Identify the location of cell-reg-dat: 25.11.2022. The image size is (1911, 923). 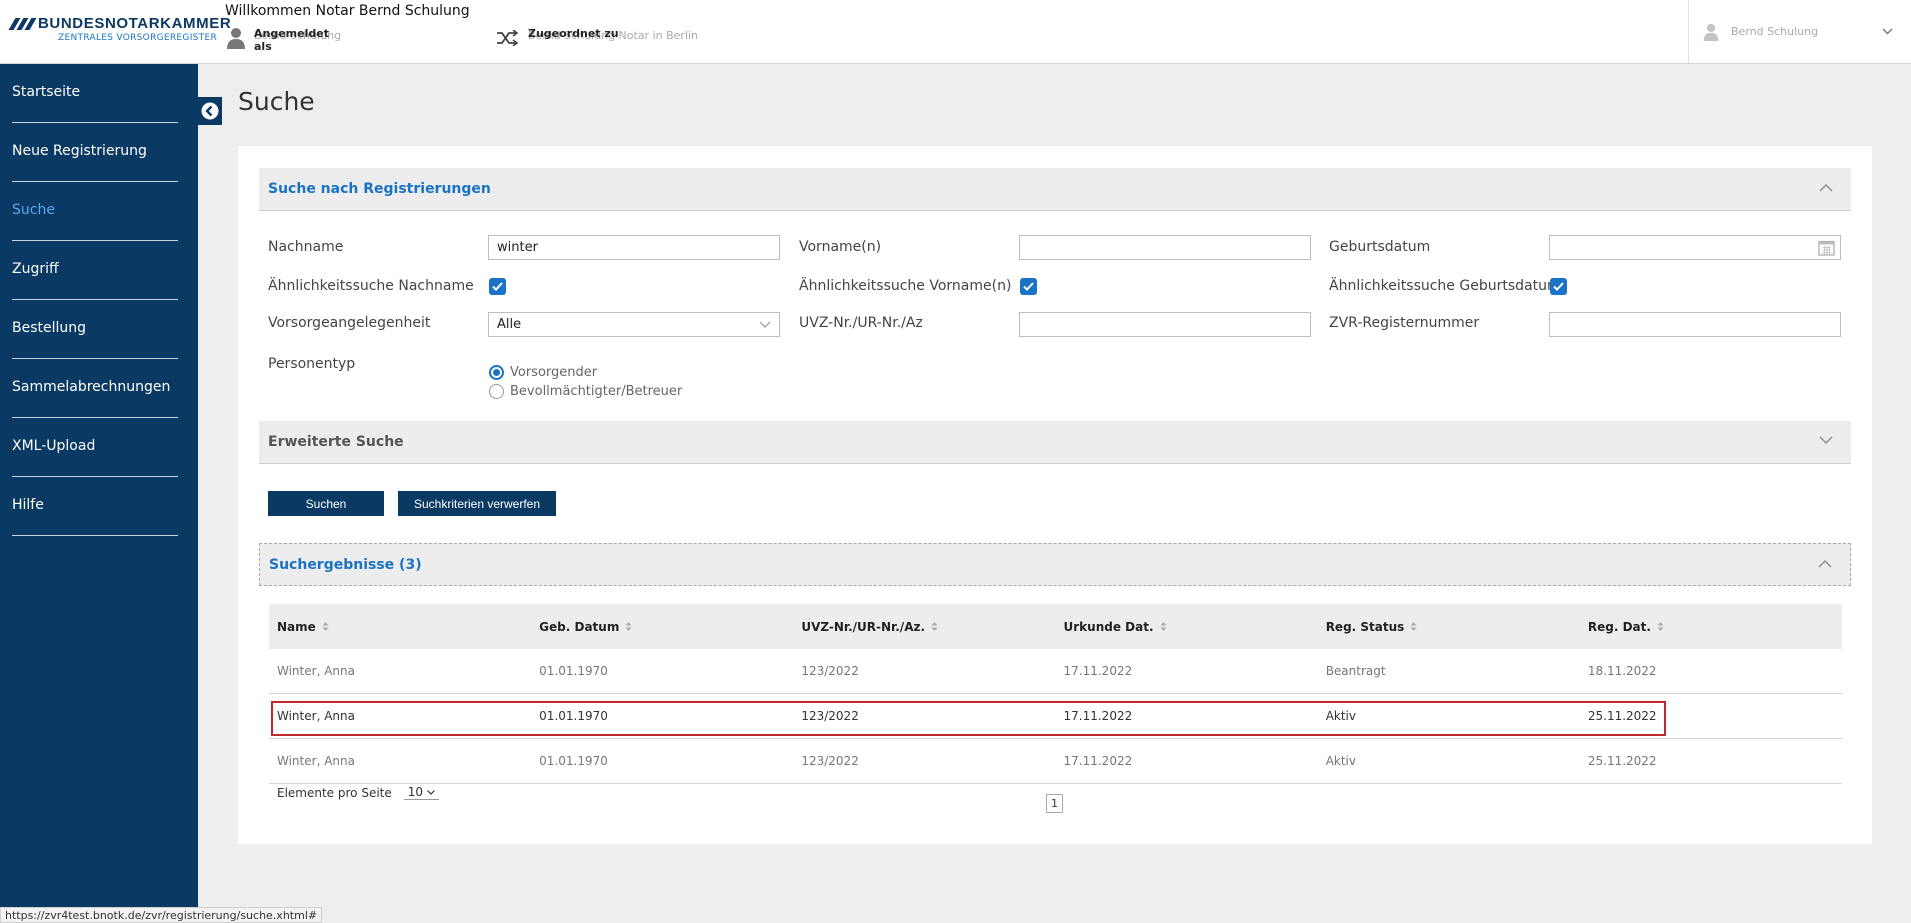
(1622, 716).